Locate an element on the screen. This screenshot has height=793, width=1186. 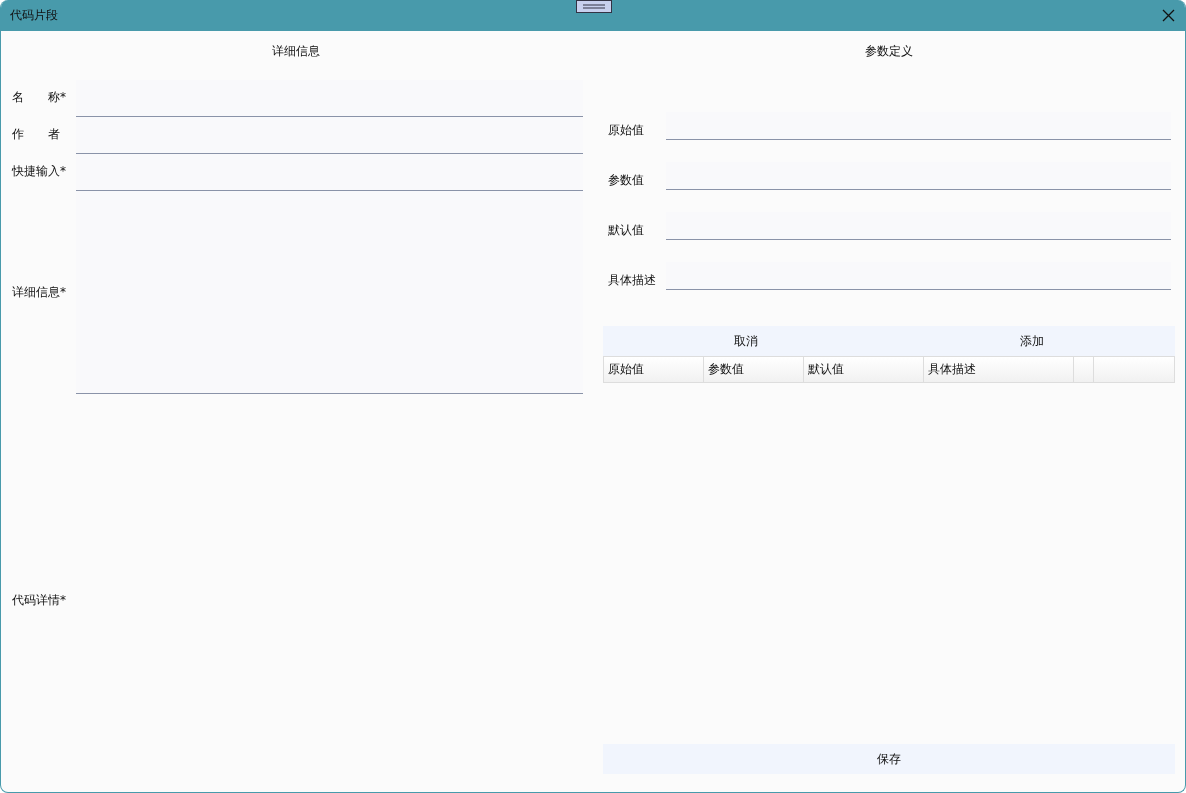
column-header: 具体描述 is located at coordinates (999, 369).